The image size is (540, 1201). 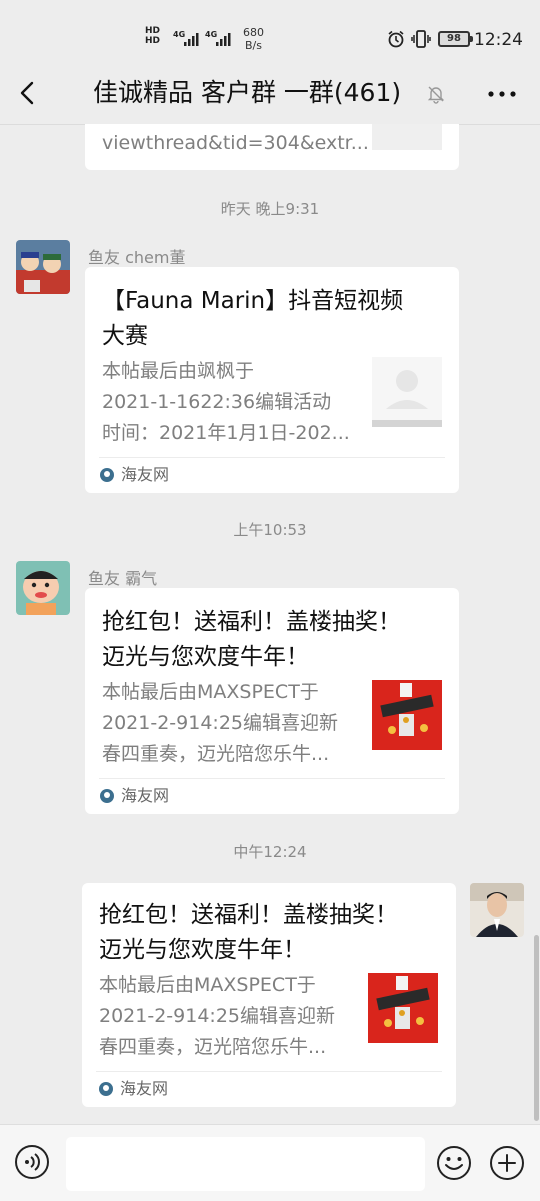 What do you see at coordinates (270, 852) in the screenshot?
I see `message-timestamp: 中午12:24` at bounding box center [270, 852].